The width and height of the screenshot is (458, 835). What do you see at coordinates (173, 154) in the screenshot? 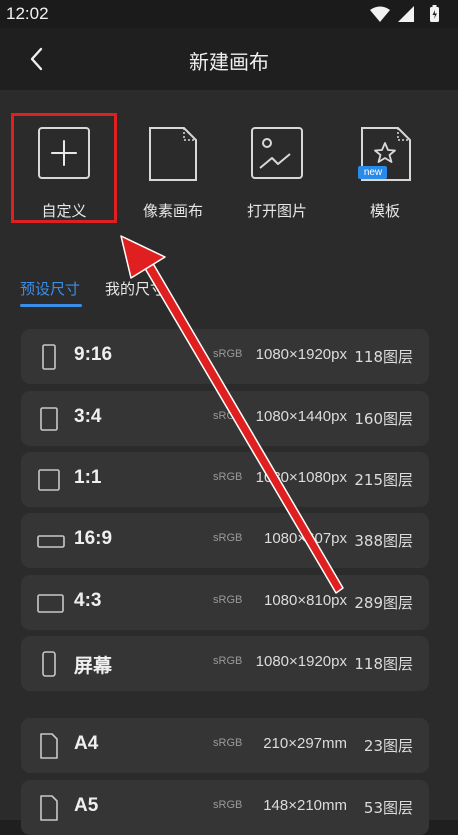
I see `blank-document-icon` at bounding box center [173, 154].